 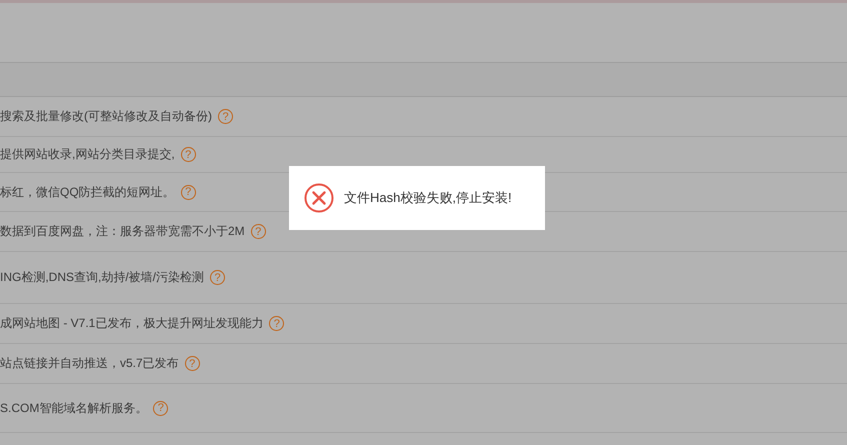 What do you see at coordinates (87, 154) in the screenshot?
I see `feature-description: 提供网站收录,网站分类目录提交,` at bounding box center [87, 154].